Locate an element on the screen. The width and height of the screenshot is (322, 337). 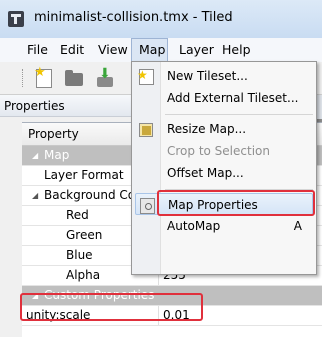
menu-item-crop-to-selection: Crop to Selection is located at coordinates (224, 151).